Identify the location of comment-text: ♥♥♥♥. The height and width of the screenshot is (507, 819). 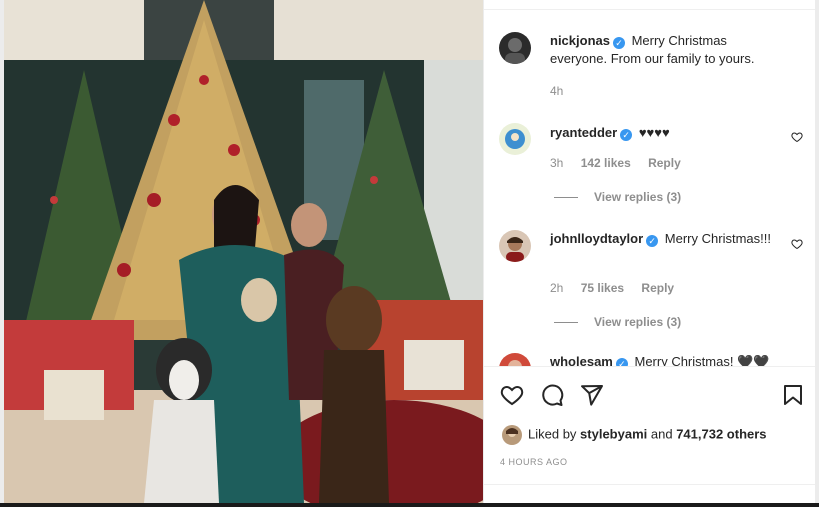
(654, 132).